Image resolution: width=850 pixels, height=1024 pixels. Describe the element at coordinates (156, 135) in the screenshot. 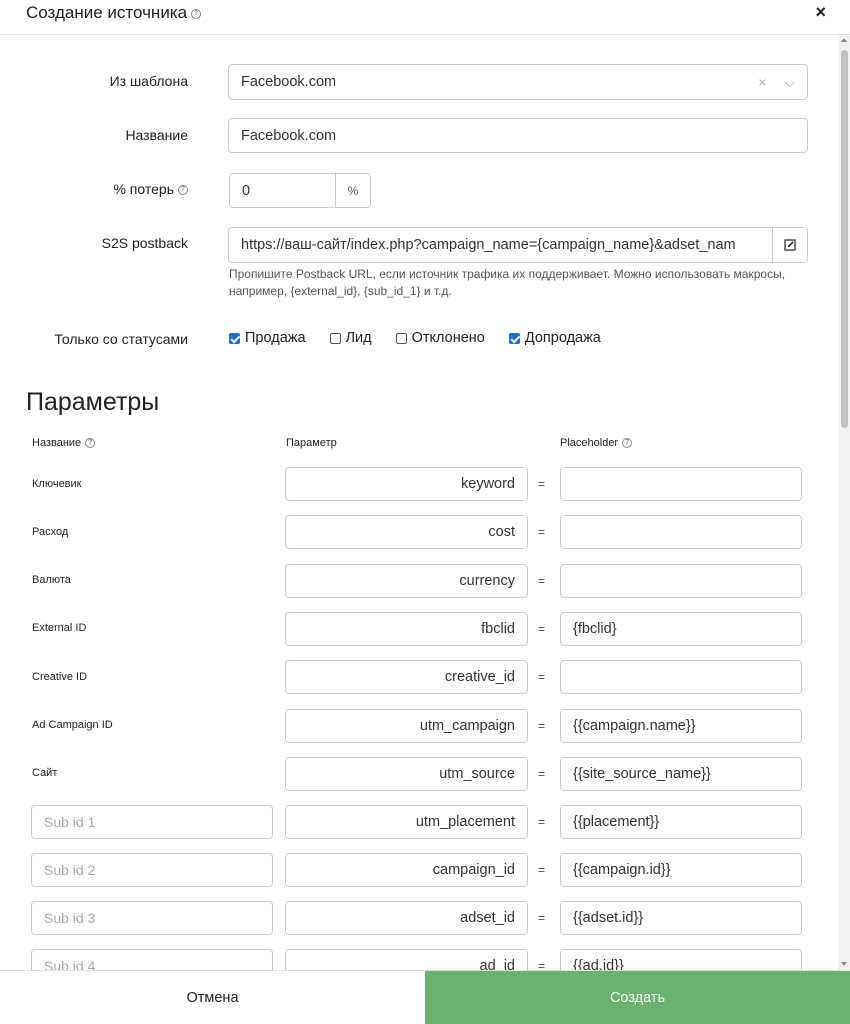

I see `name-label: Название` at that location.